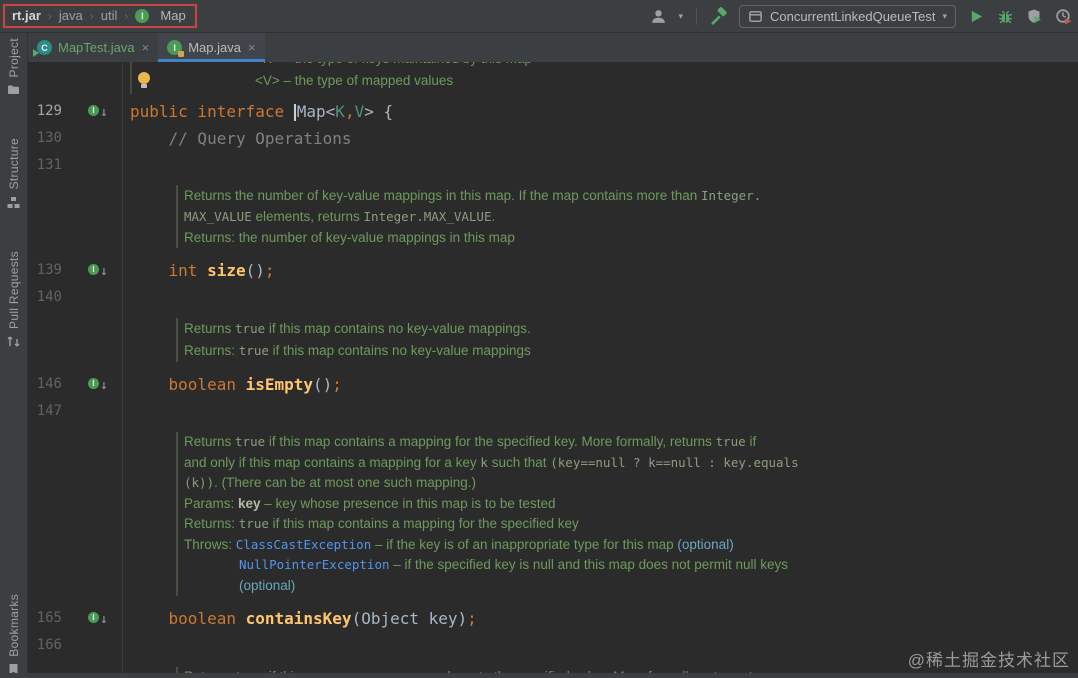 This screenshot has width=1078, height=678. What do you see at coordinates (493, 216) in the screenshot?
I see `doc-text: .` at bounding box center [493, 216].